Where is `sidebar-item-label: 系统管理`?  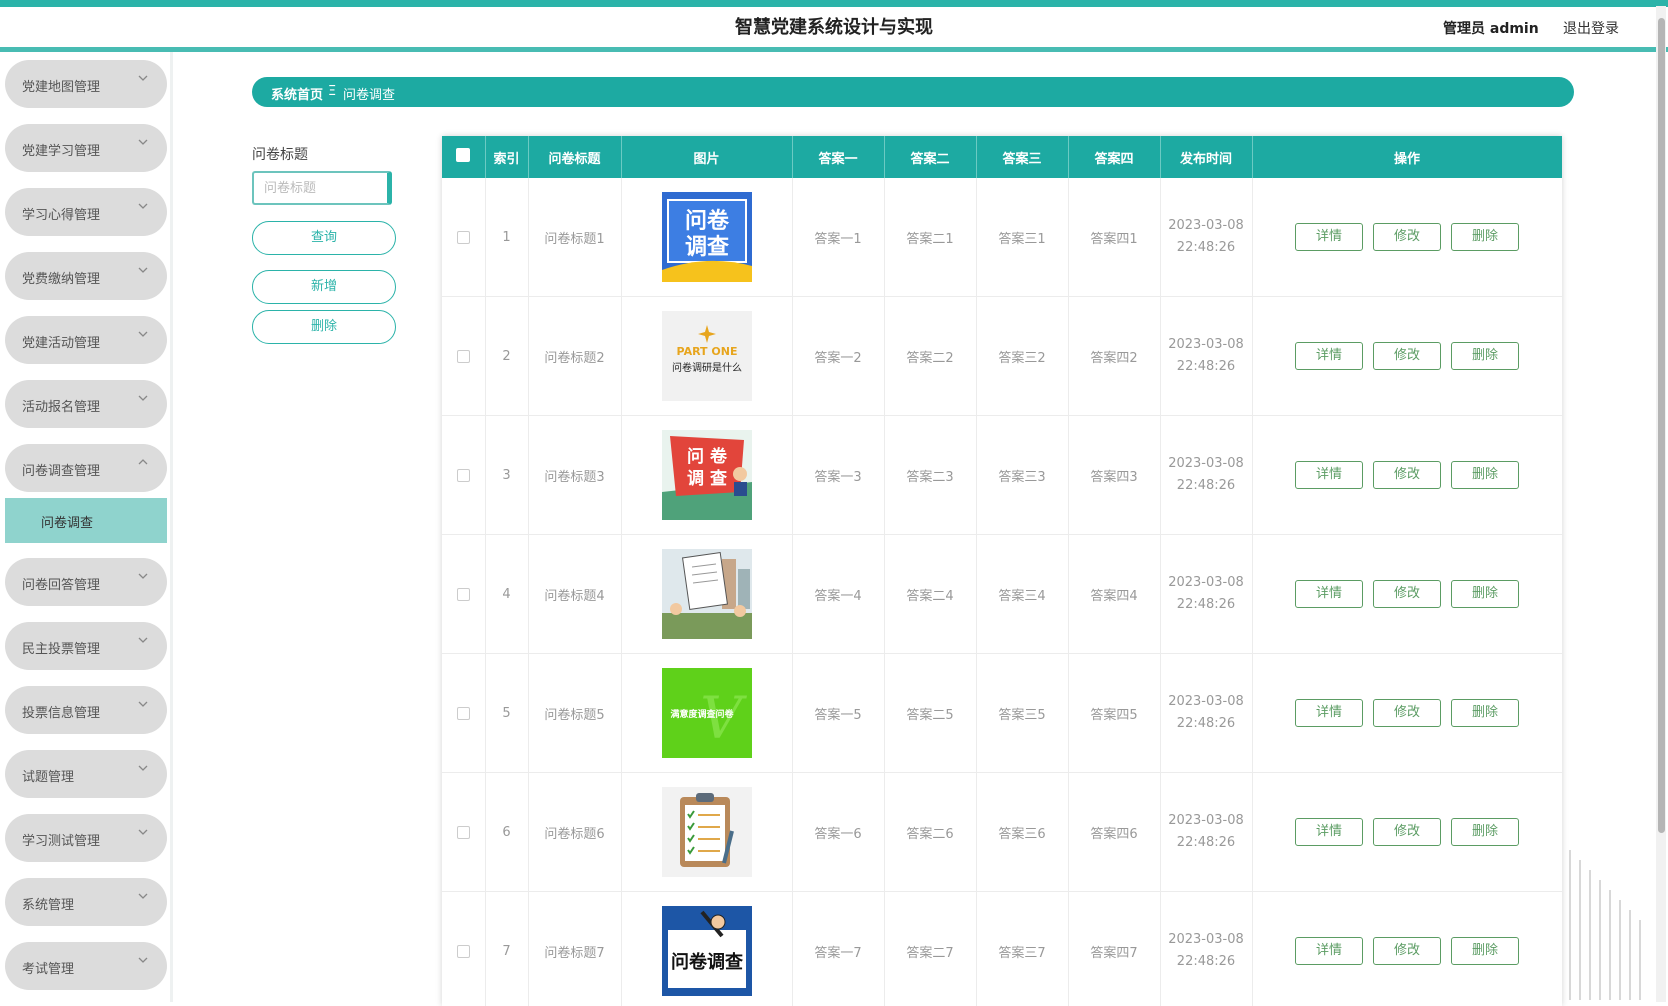
sidebar-item-label: 系统管理 is located at coordinates (48, 903).